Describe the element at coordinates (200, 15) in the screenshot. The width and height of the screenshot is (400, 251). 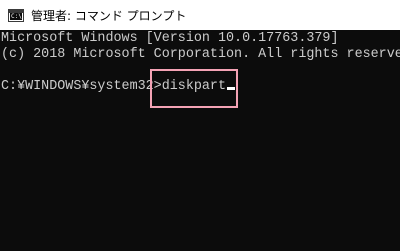
I see `title-bar: C:\ 管理者: コマンド プロンプト` at that location.